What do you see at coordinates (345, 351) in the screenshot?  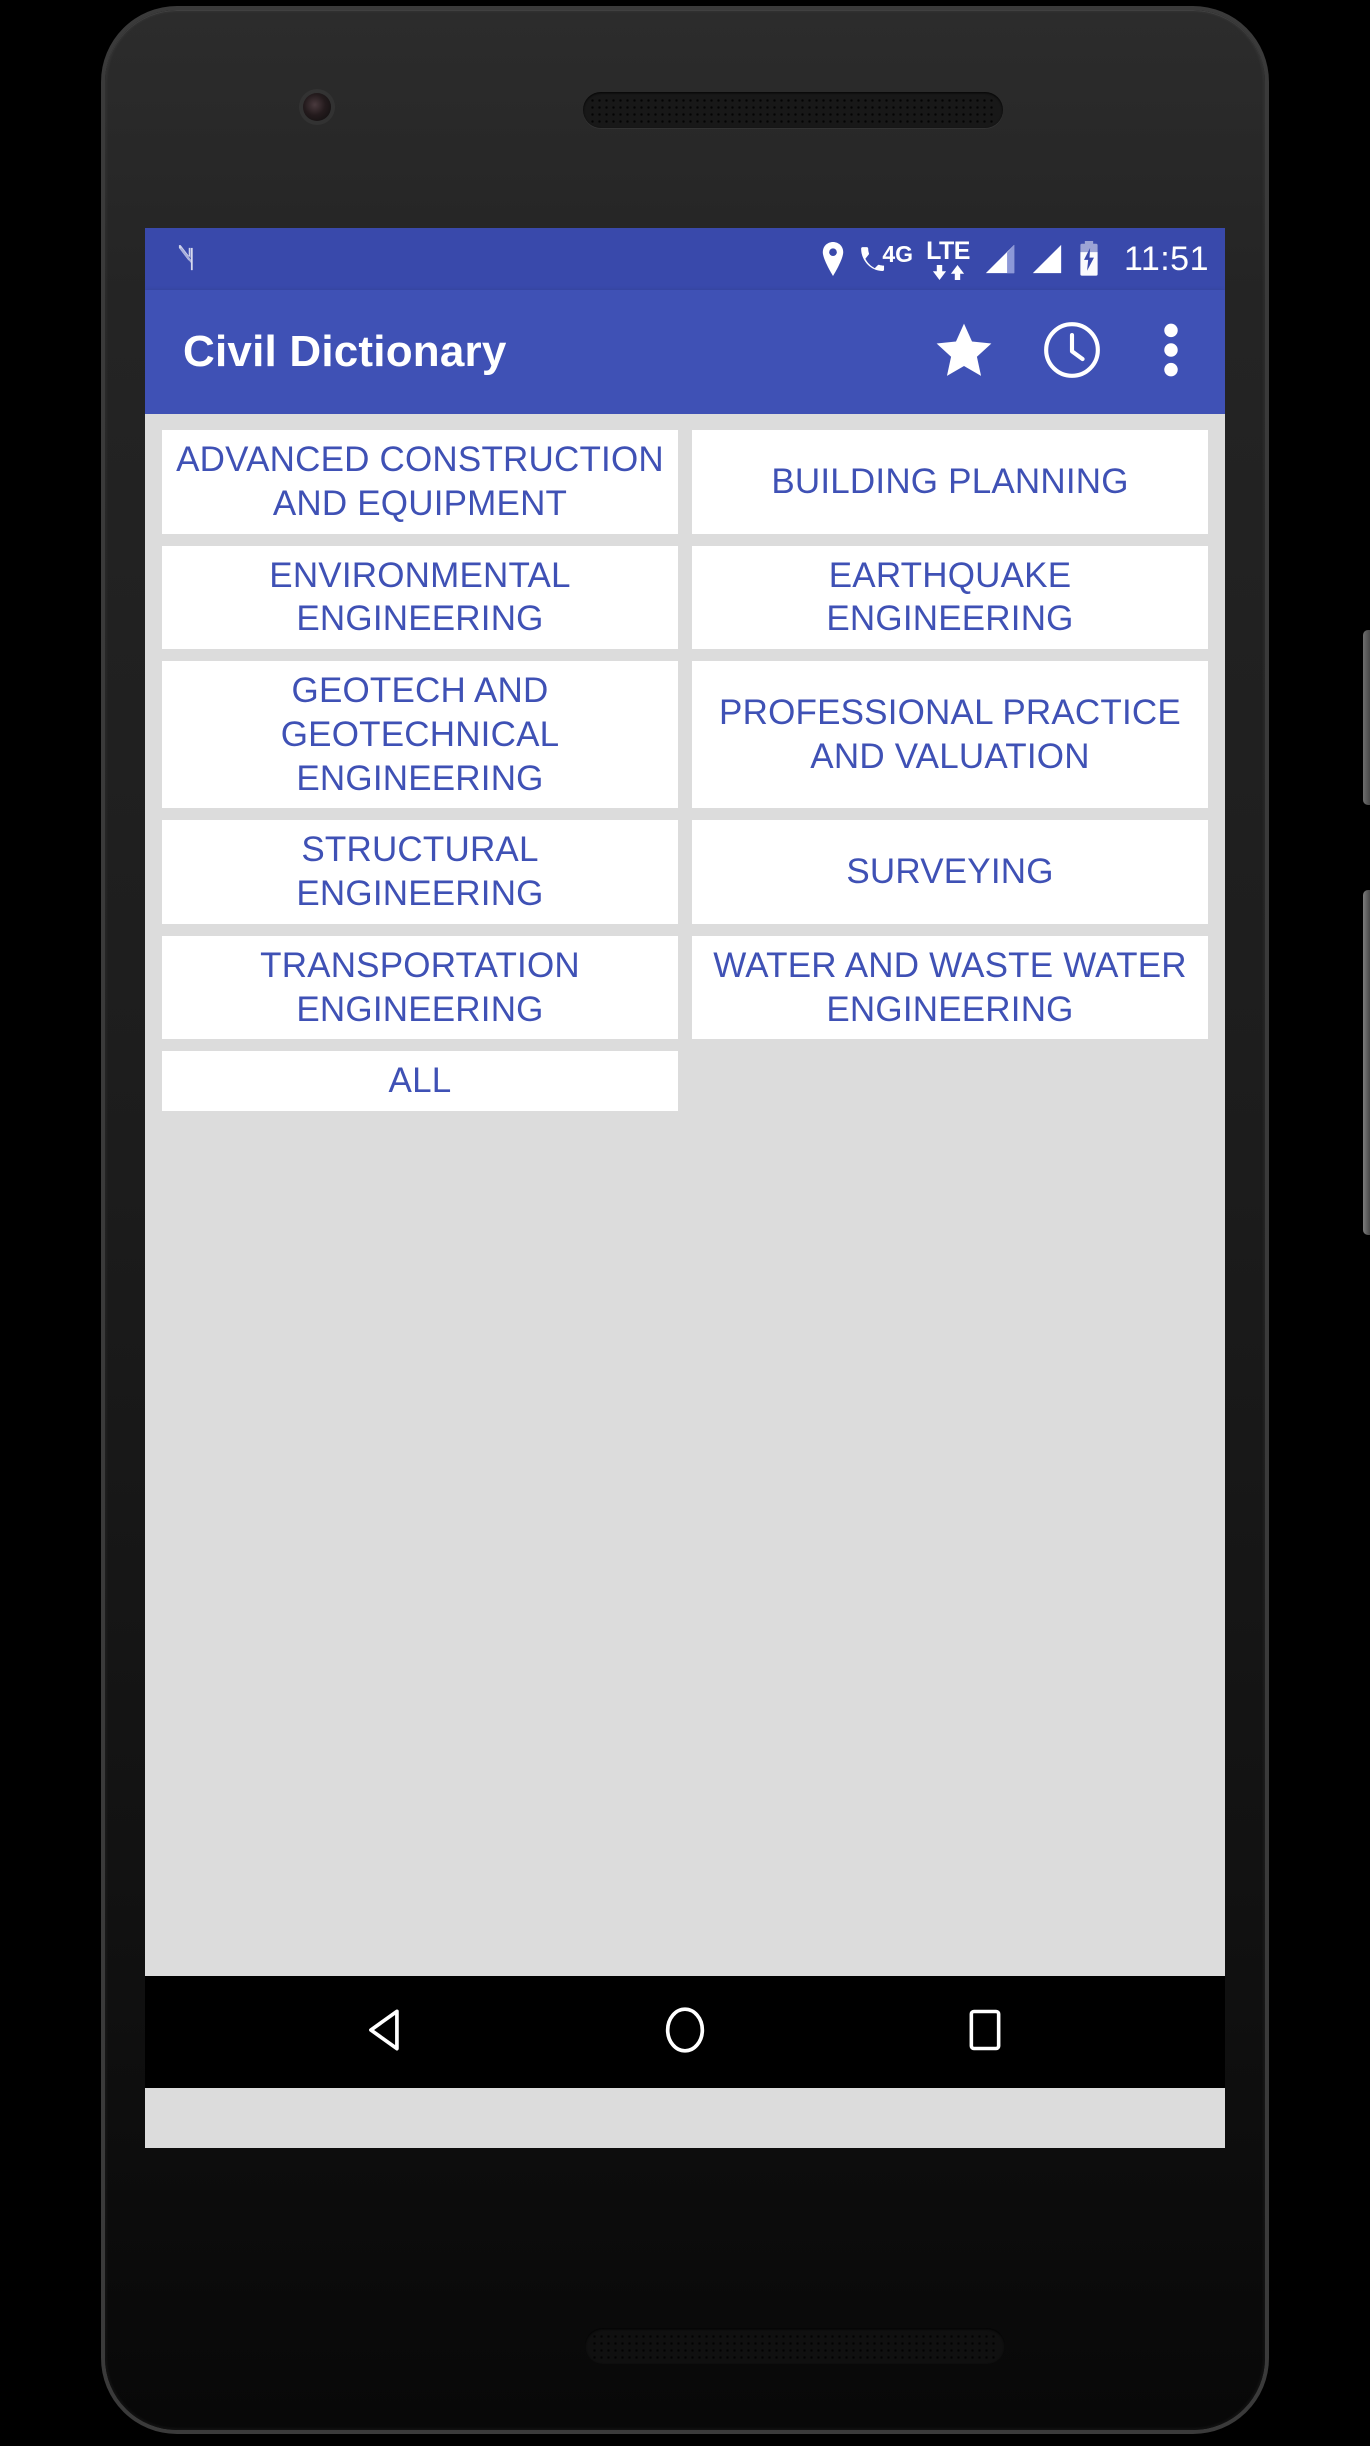 I see `app-title: Civil Dictionary` at bounding box center [345, 351].